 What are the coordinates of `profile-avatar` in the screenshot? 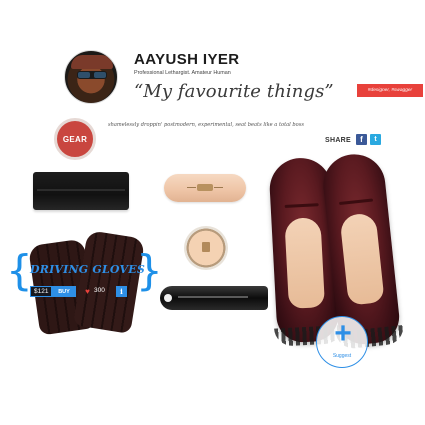 It's located at (91, 77).